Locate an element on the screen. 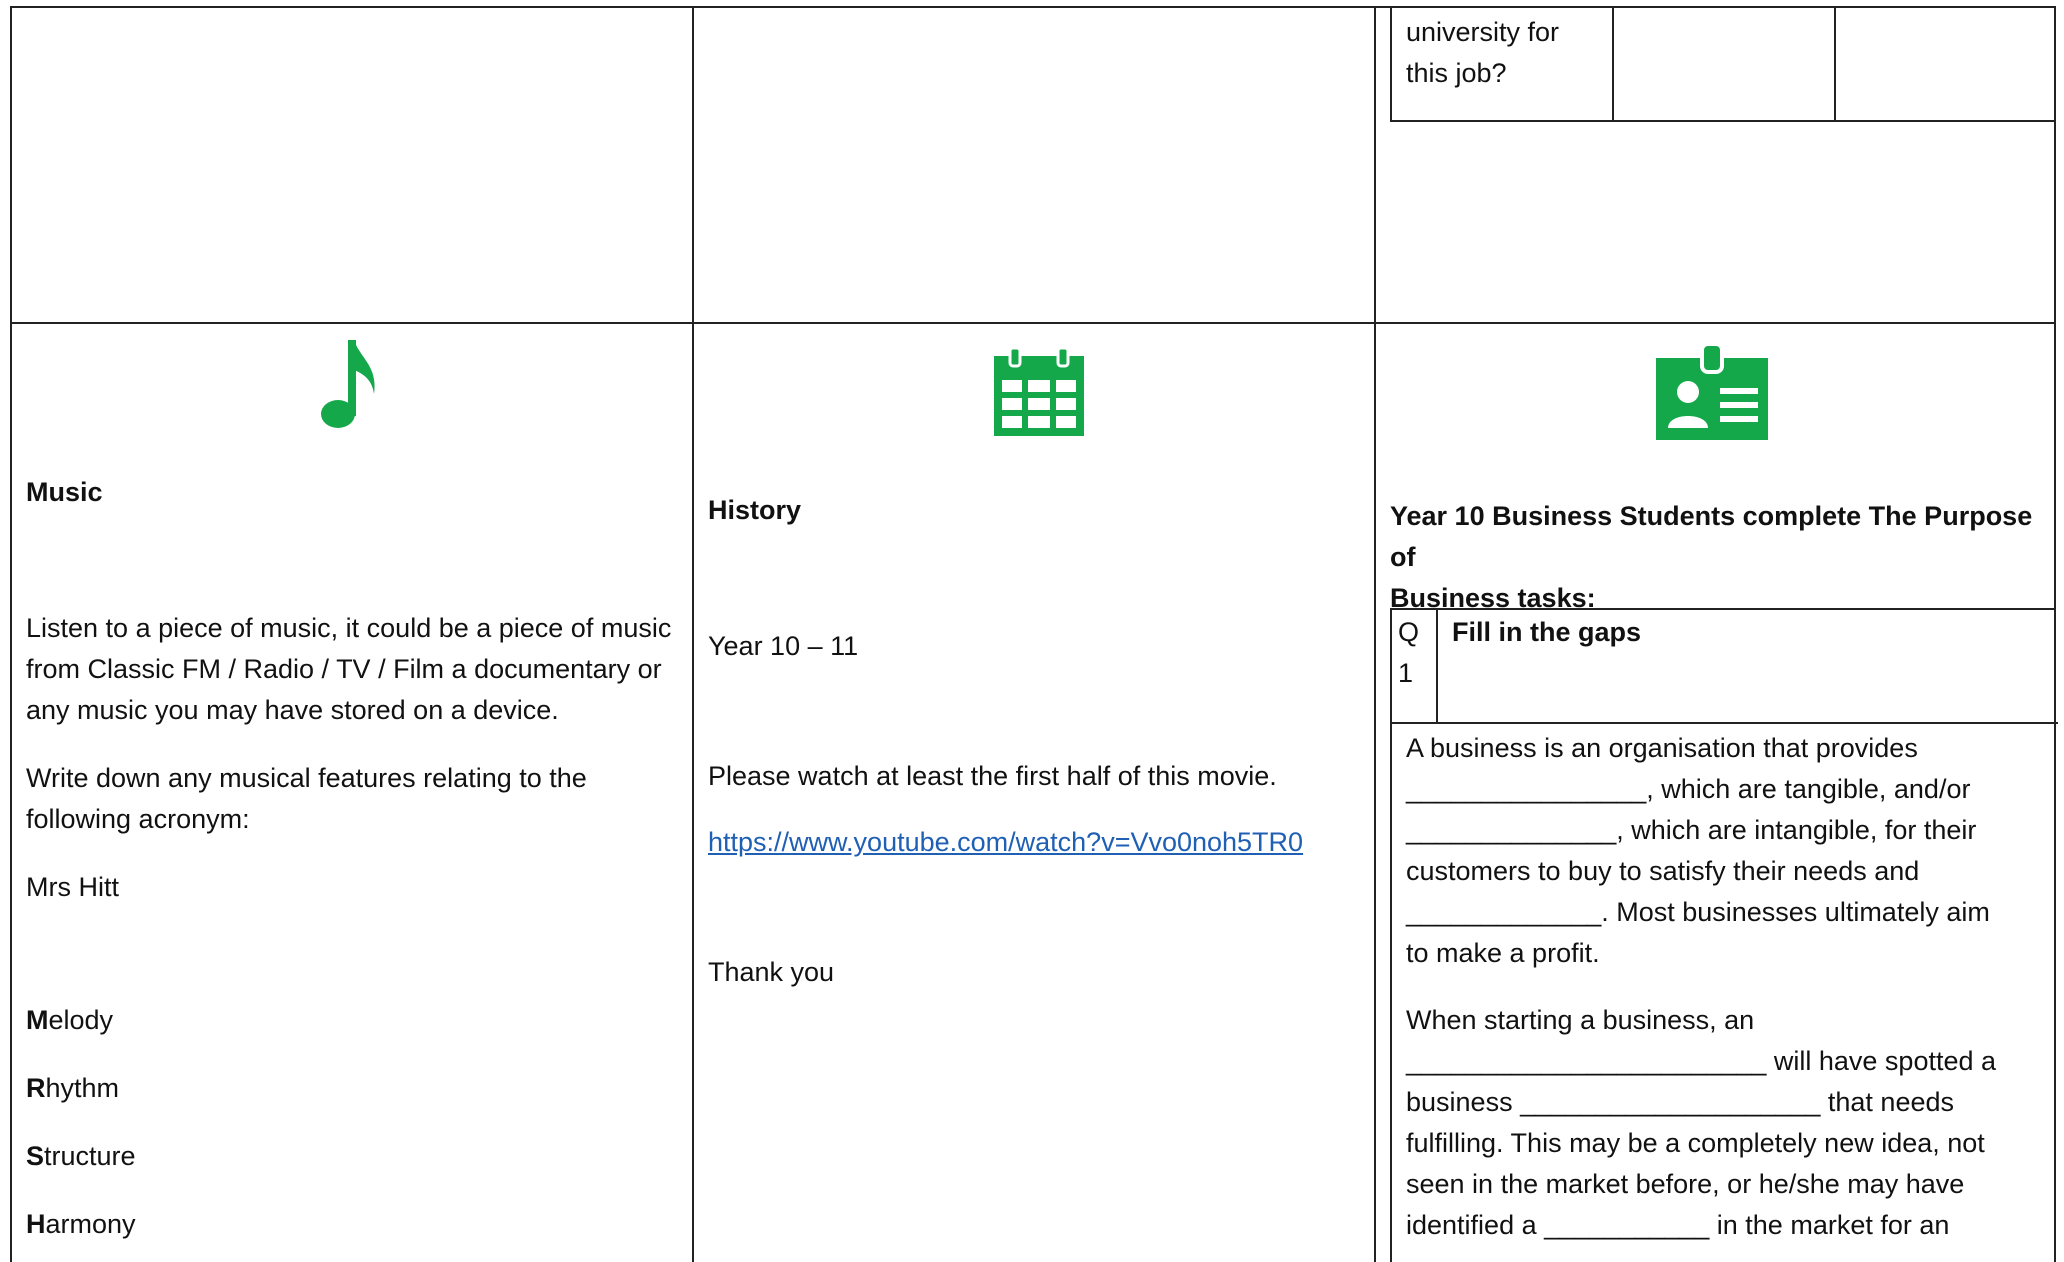 The height and width of the screenshot is (1262, 2064). careers-question-line: this job? is located at coordinates (1456, 73).